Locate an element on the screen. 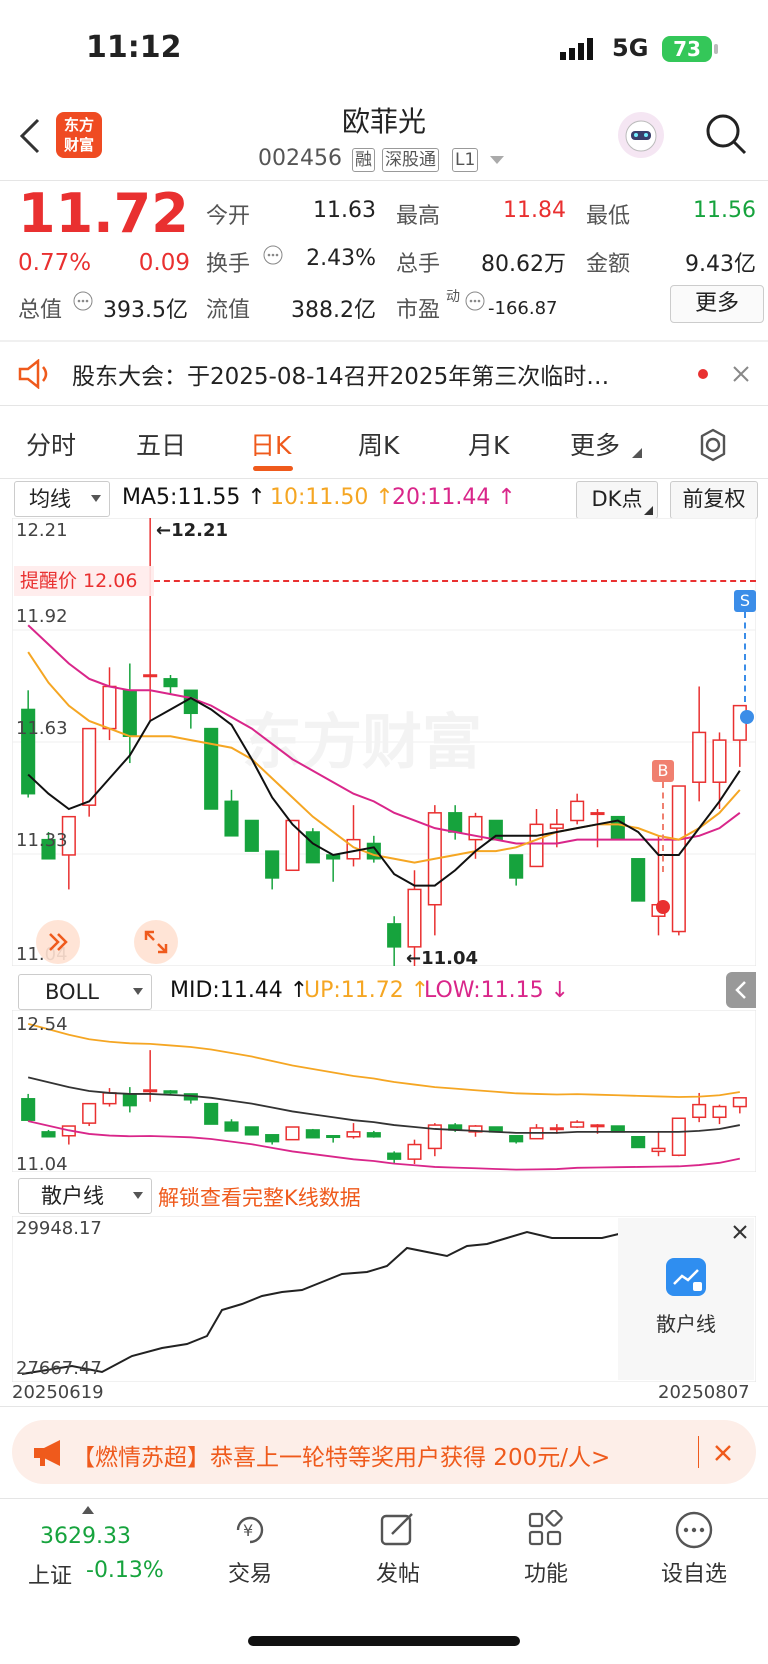 This screenshot has height=1664, width=768. boll-chart is located at coordinates (384, 1091).